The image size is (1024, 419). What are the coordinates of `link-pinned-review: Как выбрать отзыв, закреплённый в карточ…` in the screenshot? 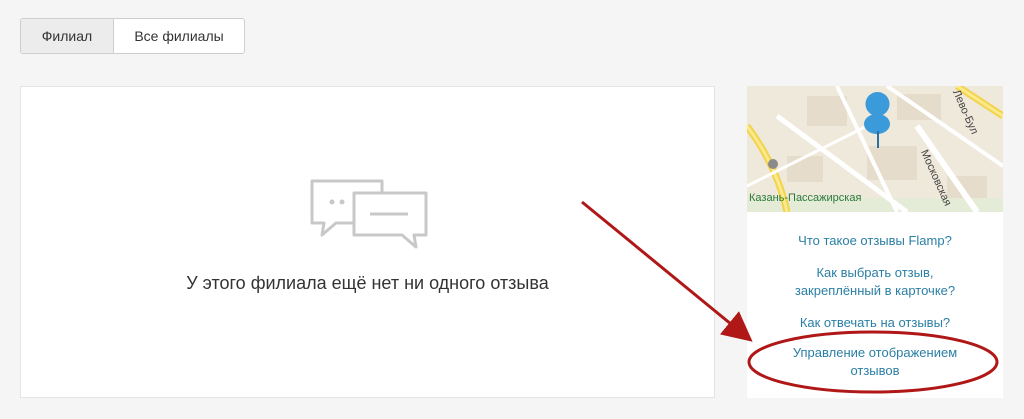 It's located at (875, 282).